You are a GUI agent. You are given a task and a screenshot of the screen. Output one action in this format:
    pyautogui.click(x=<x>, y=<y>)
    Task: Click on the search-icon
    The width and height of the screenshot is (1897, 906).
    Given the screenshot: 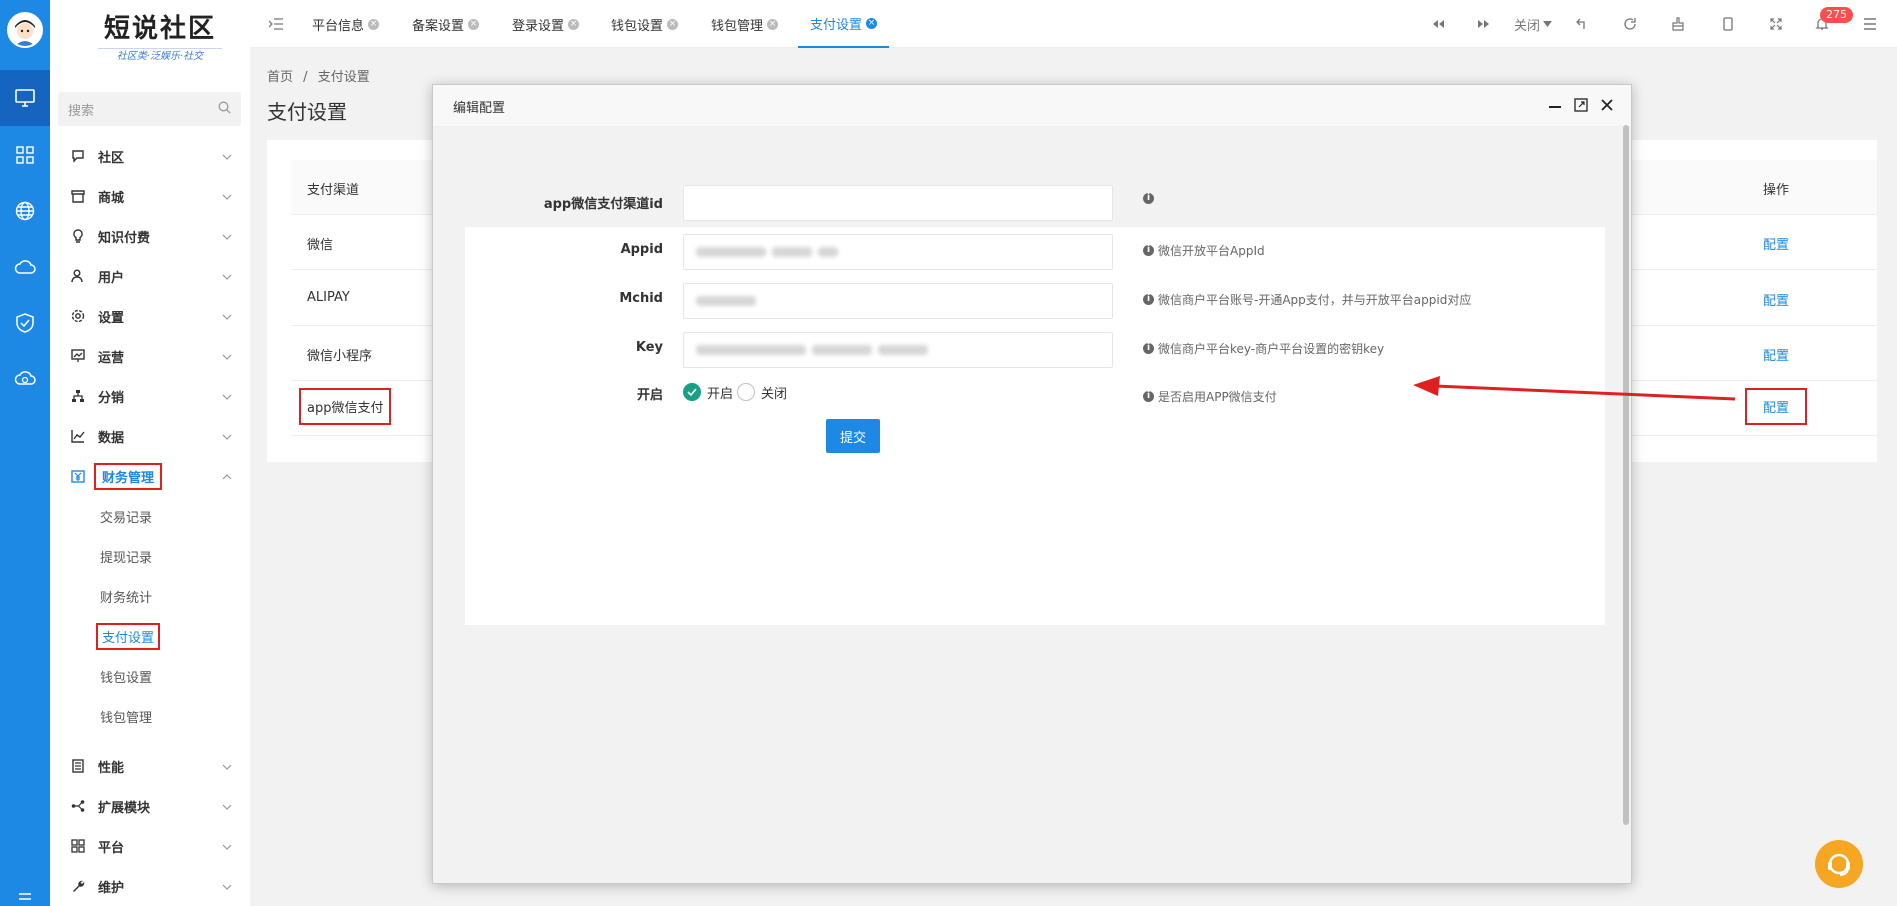 What is the action you would take?
    pyautogui.click(x=224, y=109)
    